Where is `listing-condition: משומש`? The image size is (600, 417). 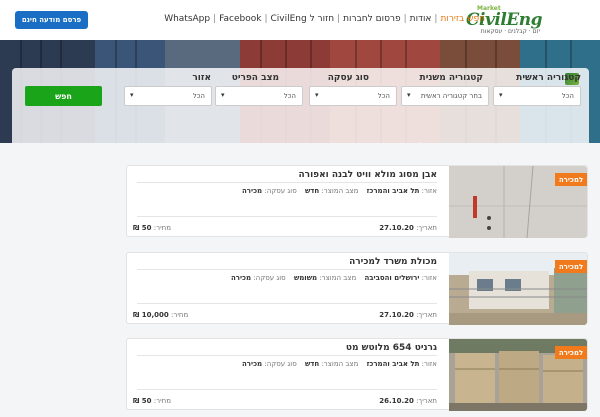
listing-condition: משומש is located at coordinates (305, 278).